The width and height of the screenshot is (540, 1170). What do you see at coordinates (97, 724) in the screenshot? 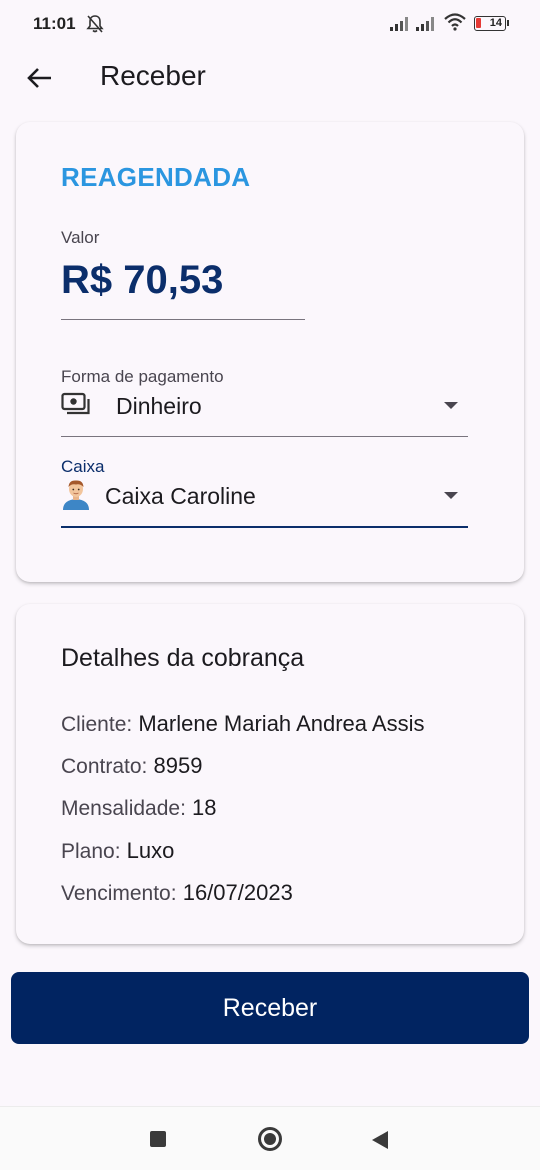
I see `detail-key: Cliente:` at bounding box center [97, 724].